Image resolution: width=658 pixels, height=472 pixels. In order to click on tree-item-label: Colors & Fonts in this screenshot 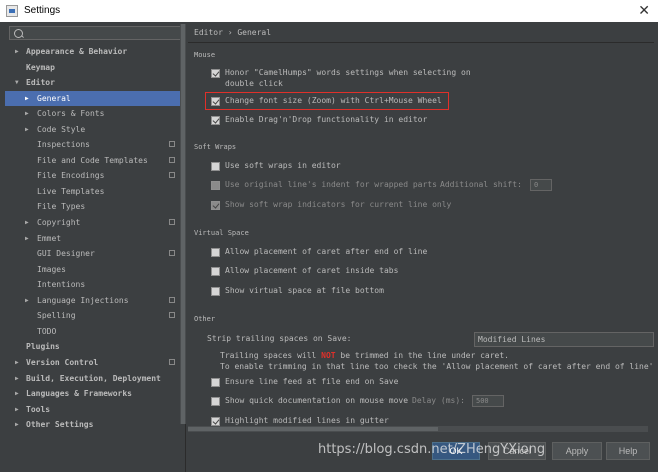, I will do `click(71, 113)`.